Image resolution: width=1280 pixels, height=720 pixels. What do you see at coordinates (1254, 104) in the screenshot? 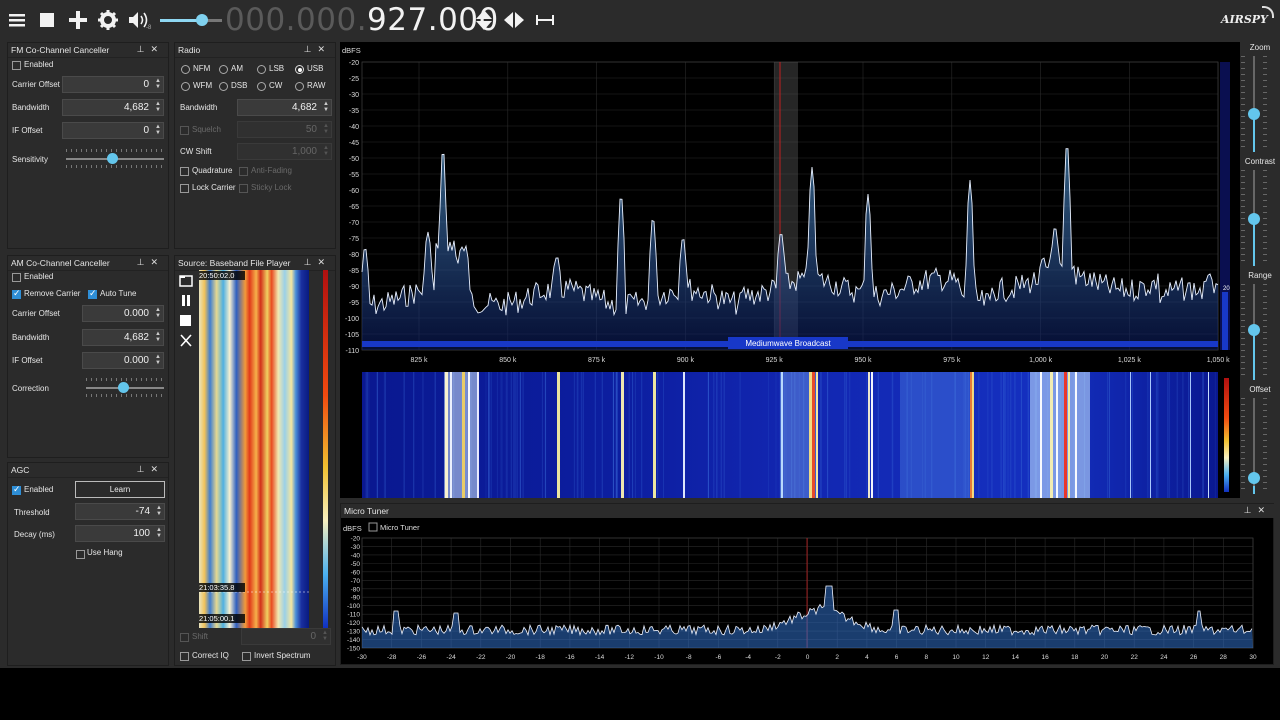
I see `zoom-slider` at bounding box center [1254, 104].